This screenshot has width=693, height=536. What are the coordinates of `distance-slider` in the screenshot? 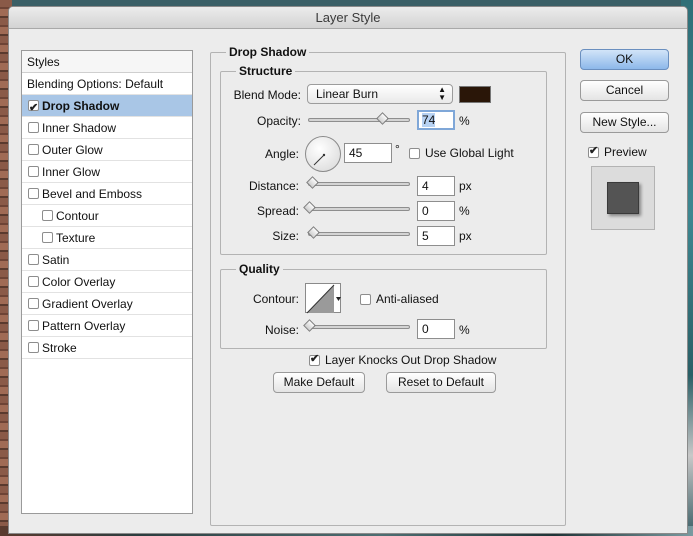 It's located at (359, 184).